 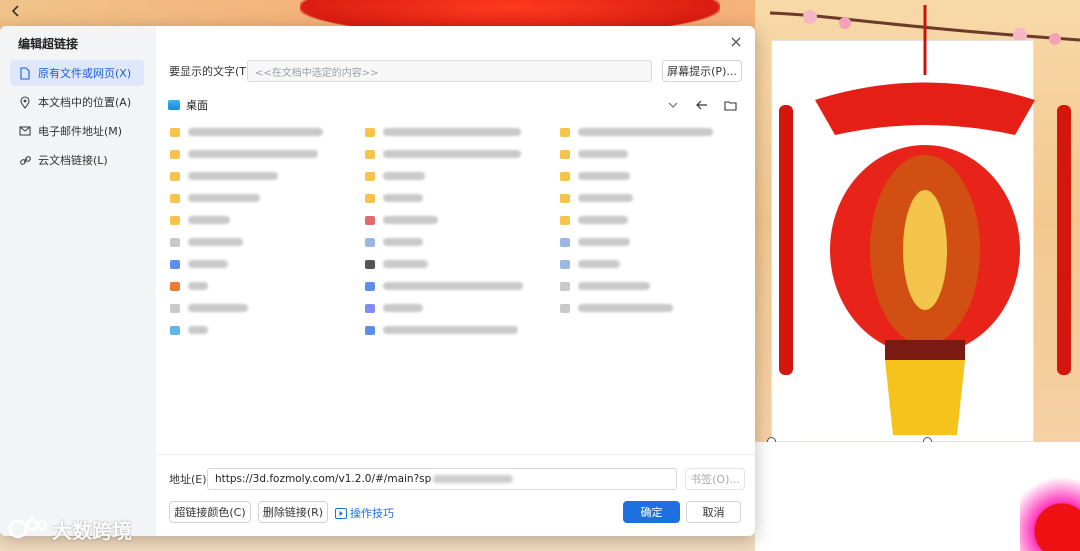 What do you see at coordinates (85, 102) in the screenshot?
I see `nav-item-label: 本文档中的位置(A)` at bounding box center [85, 102].